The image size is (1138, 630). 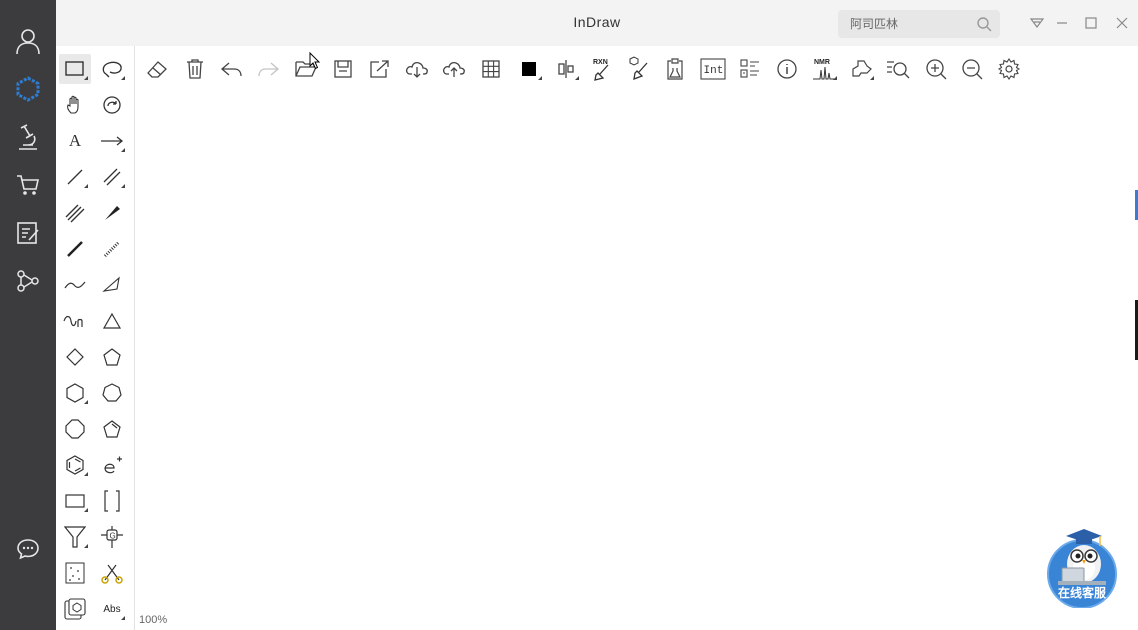 I want to click on data-matrix-icon, so click(x=750, y=69).